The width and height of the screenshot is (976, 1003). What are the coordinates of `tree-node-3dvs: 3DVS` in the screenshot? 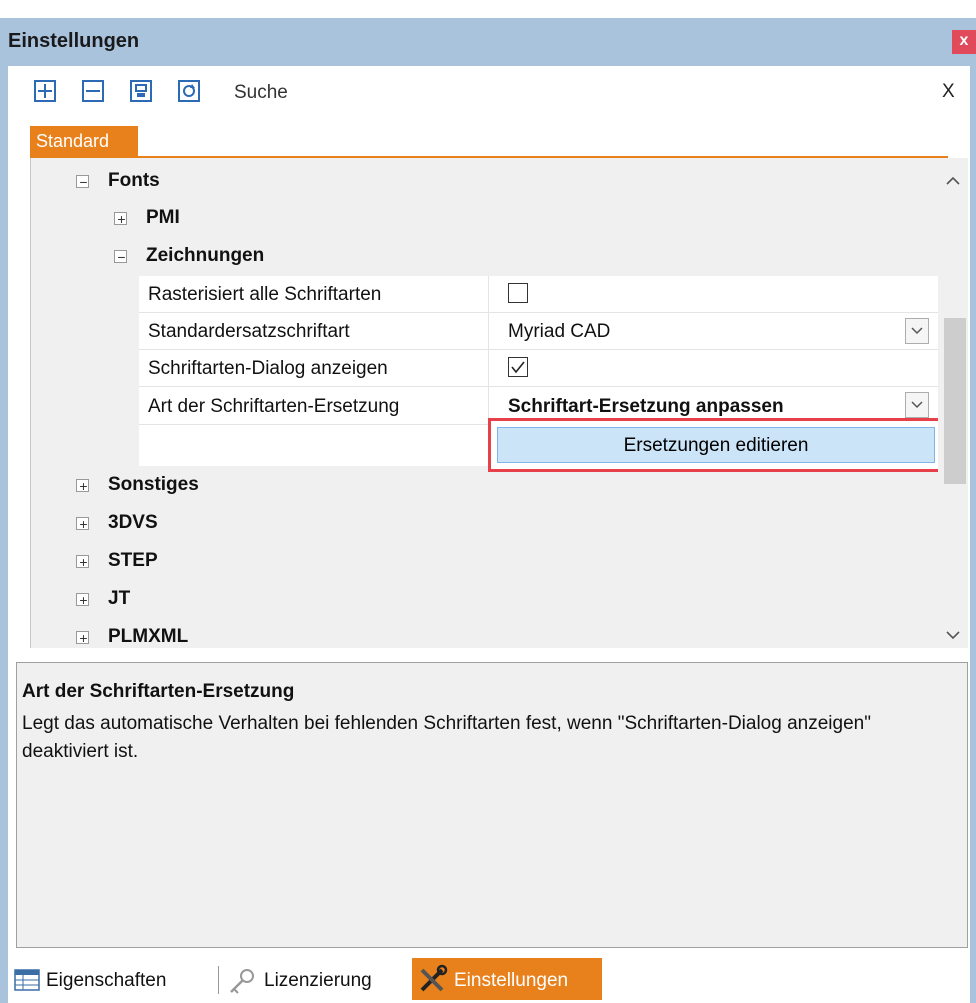 It's located at (133, 523).